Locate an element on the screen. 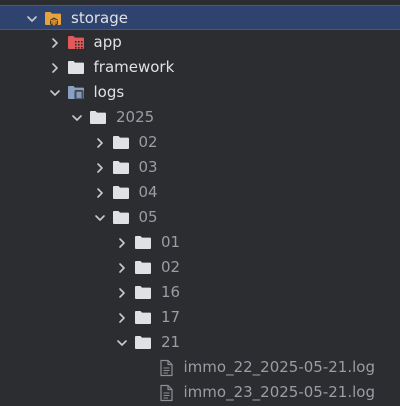  tree-item-label: immo_23_2025-05-21.log is located at coordinates (279, 392).